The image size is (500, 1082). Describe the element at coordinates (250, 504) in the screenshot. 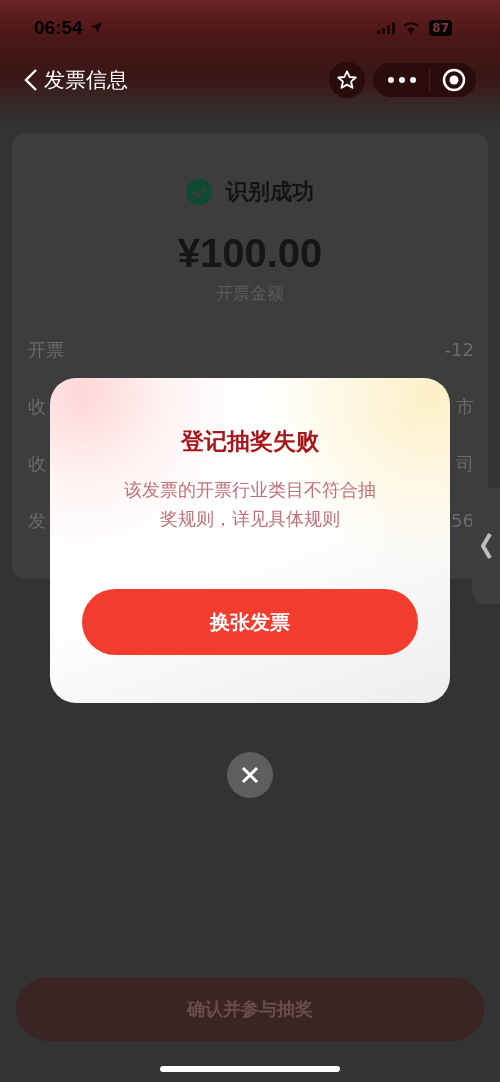

I see `dialog-message: 该发票的开票行业类目不符合抽奖规则，详见具体规则` at that location.